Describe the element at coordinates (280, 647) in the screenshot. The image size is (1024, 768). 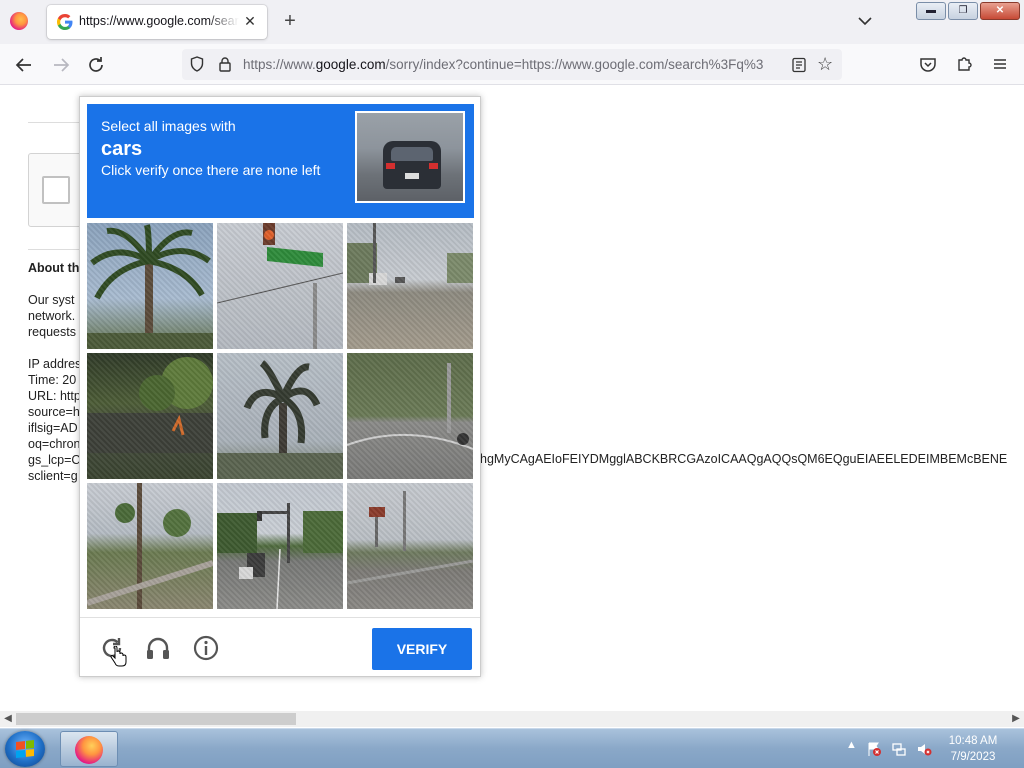
I see `challenge-footer: VERIFY` at that location.